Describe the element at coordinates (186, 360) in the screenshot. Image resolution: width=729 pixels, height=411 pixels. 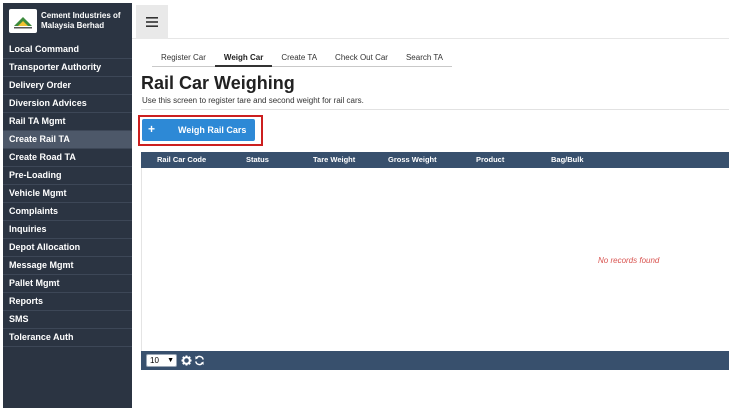
I see `settings-gear-icon` at that location.